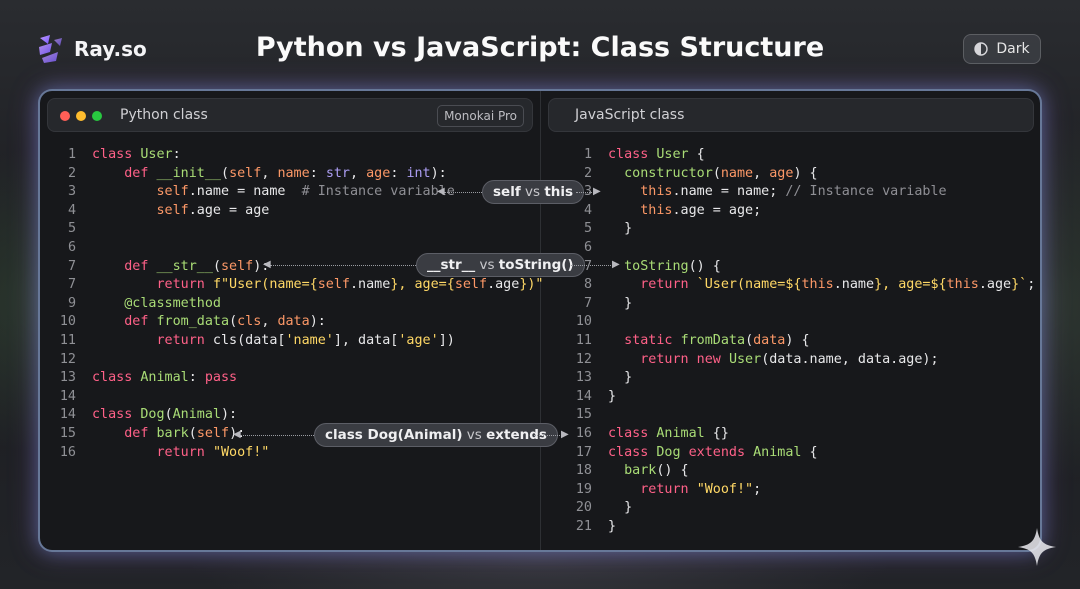  I want to click on panel-divider, so click(540, 320).